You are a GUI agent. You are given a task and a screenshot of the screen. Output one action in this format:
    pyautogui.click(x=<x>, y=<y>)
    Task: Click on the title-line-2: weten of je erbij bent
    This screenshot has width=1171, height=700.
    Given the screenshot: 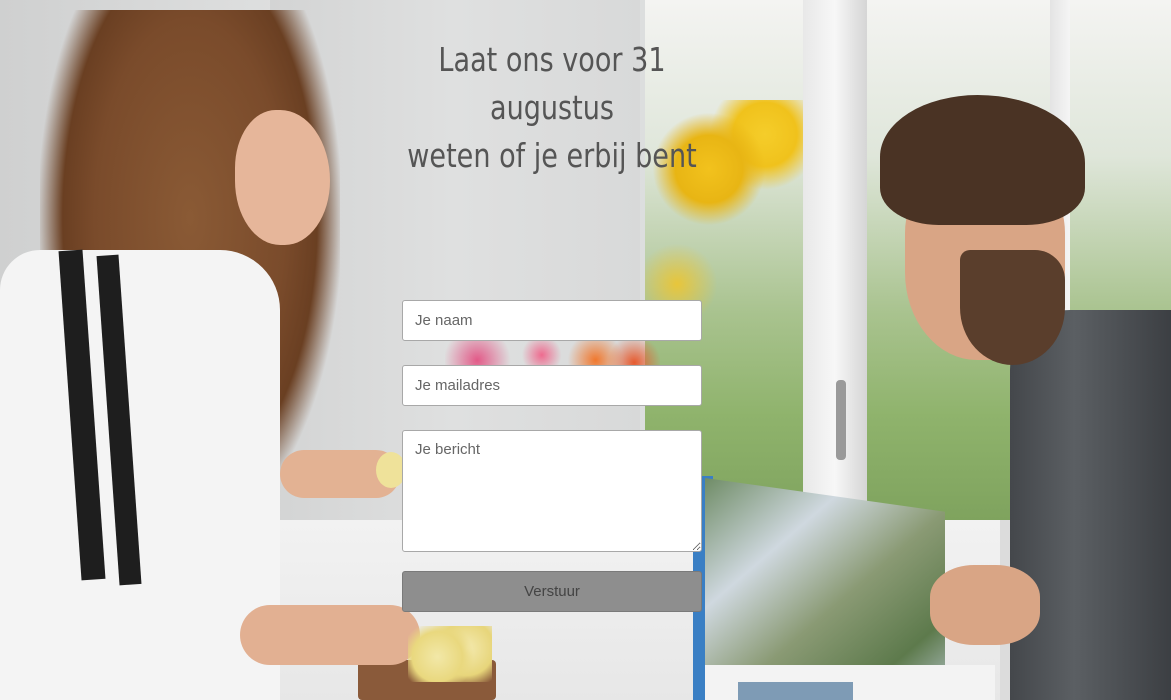 What is the action you would take?
    pyautogui.click(x=552, y=155)
    